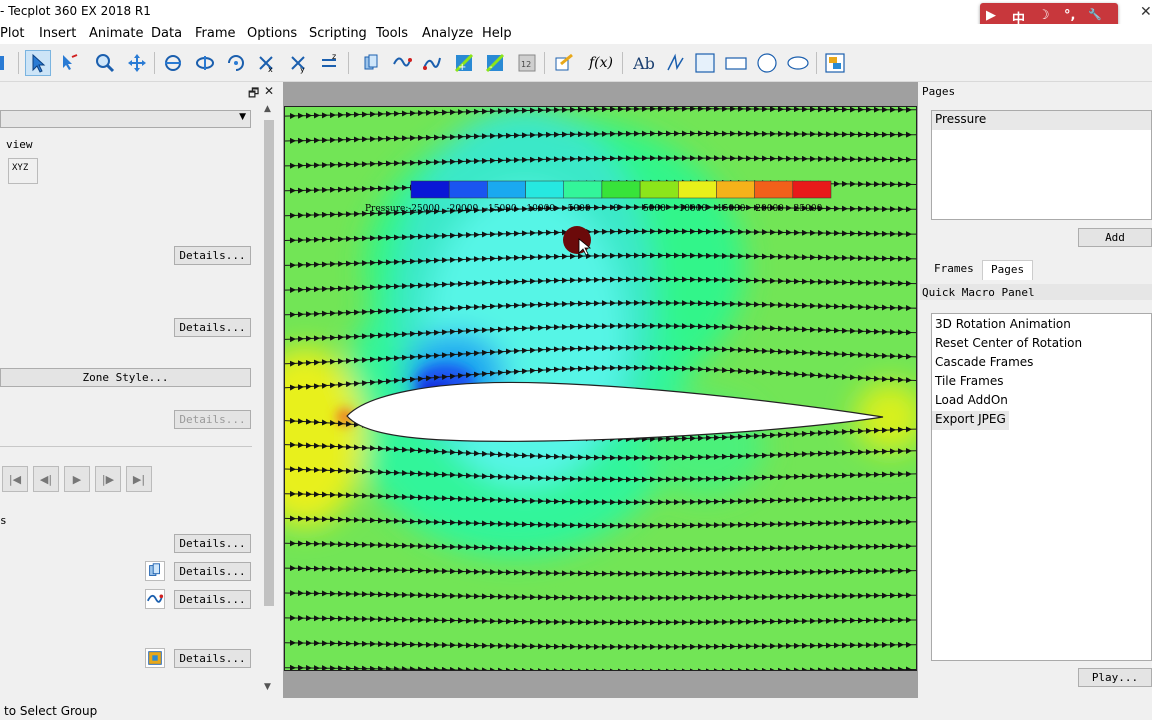 Image resolution: width=1152 pixels, height=720 pixels. I want to click on fx-icon: f(x), so click(601, 63).